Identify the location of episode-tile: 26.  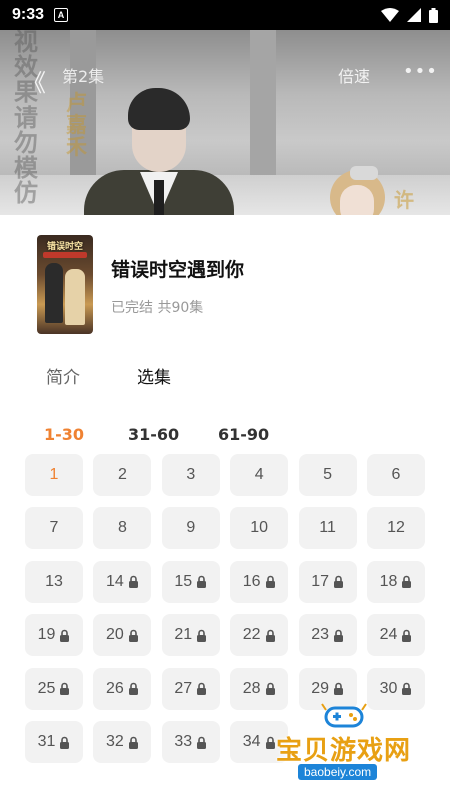
(122, 688).